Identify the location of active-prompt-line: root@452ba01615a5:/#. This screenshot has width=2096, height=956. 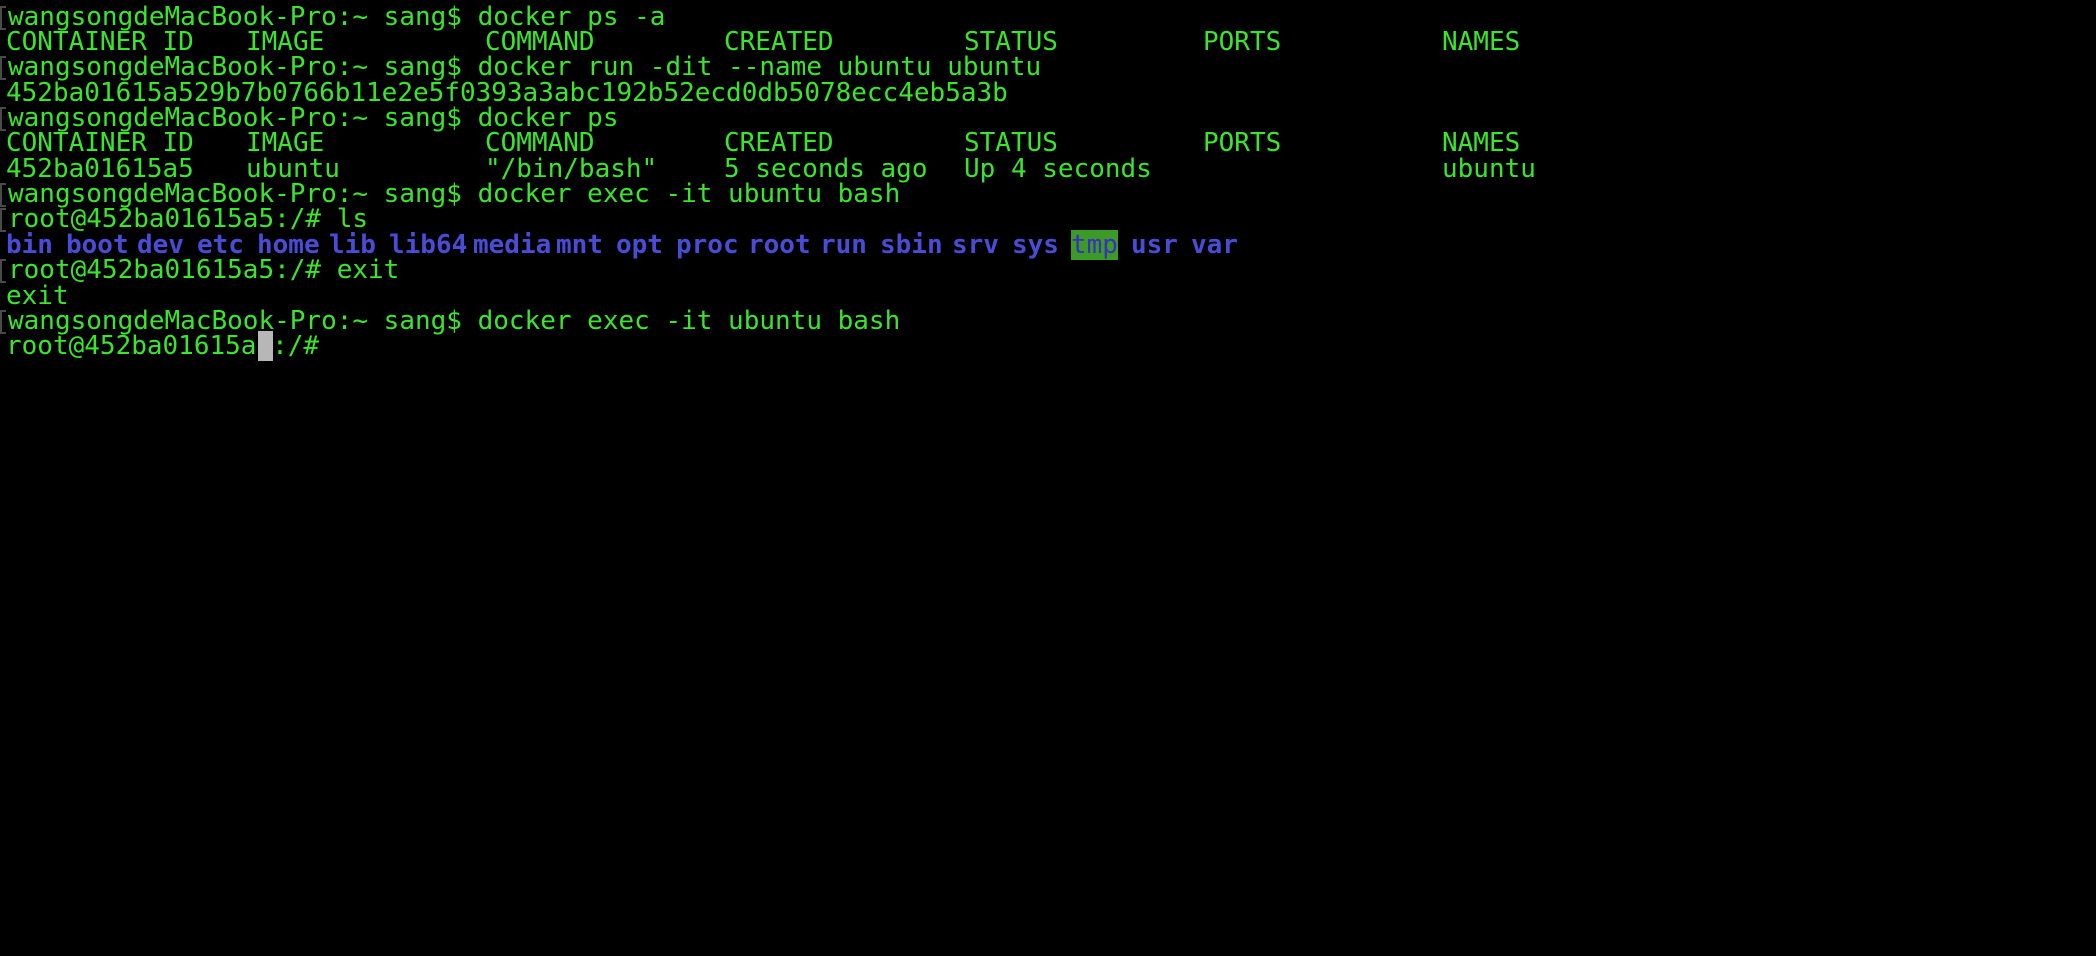
(1048, 346).